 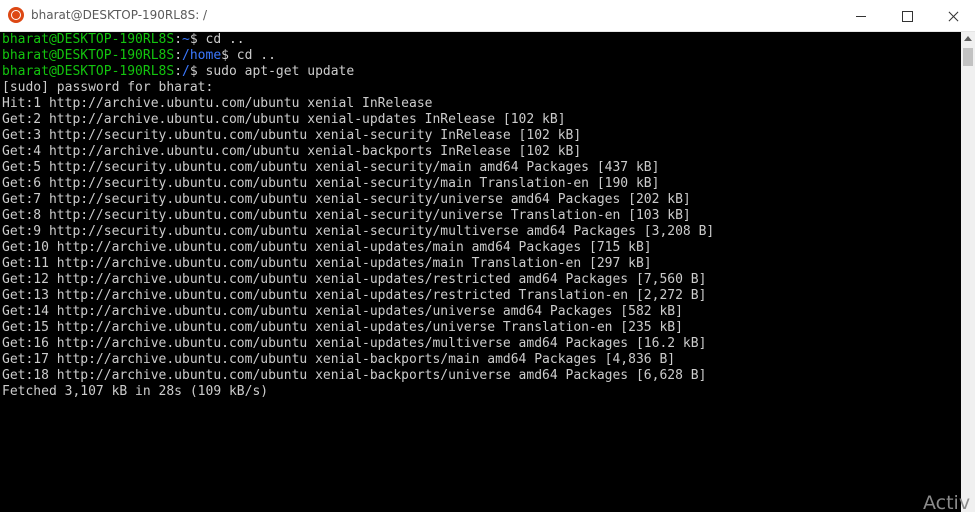 I want to click on prompt-command: $ sudo apt-get update, so click(x=272, y=71).